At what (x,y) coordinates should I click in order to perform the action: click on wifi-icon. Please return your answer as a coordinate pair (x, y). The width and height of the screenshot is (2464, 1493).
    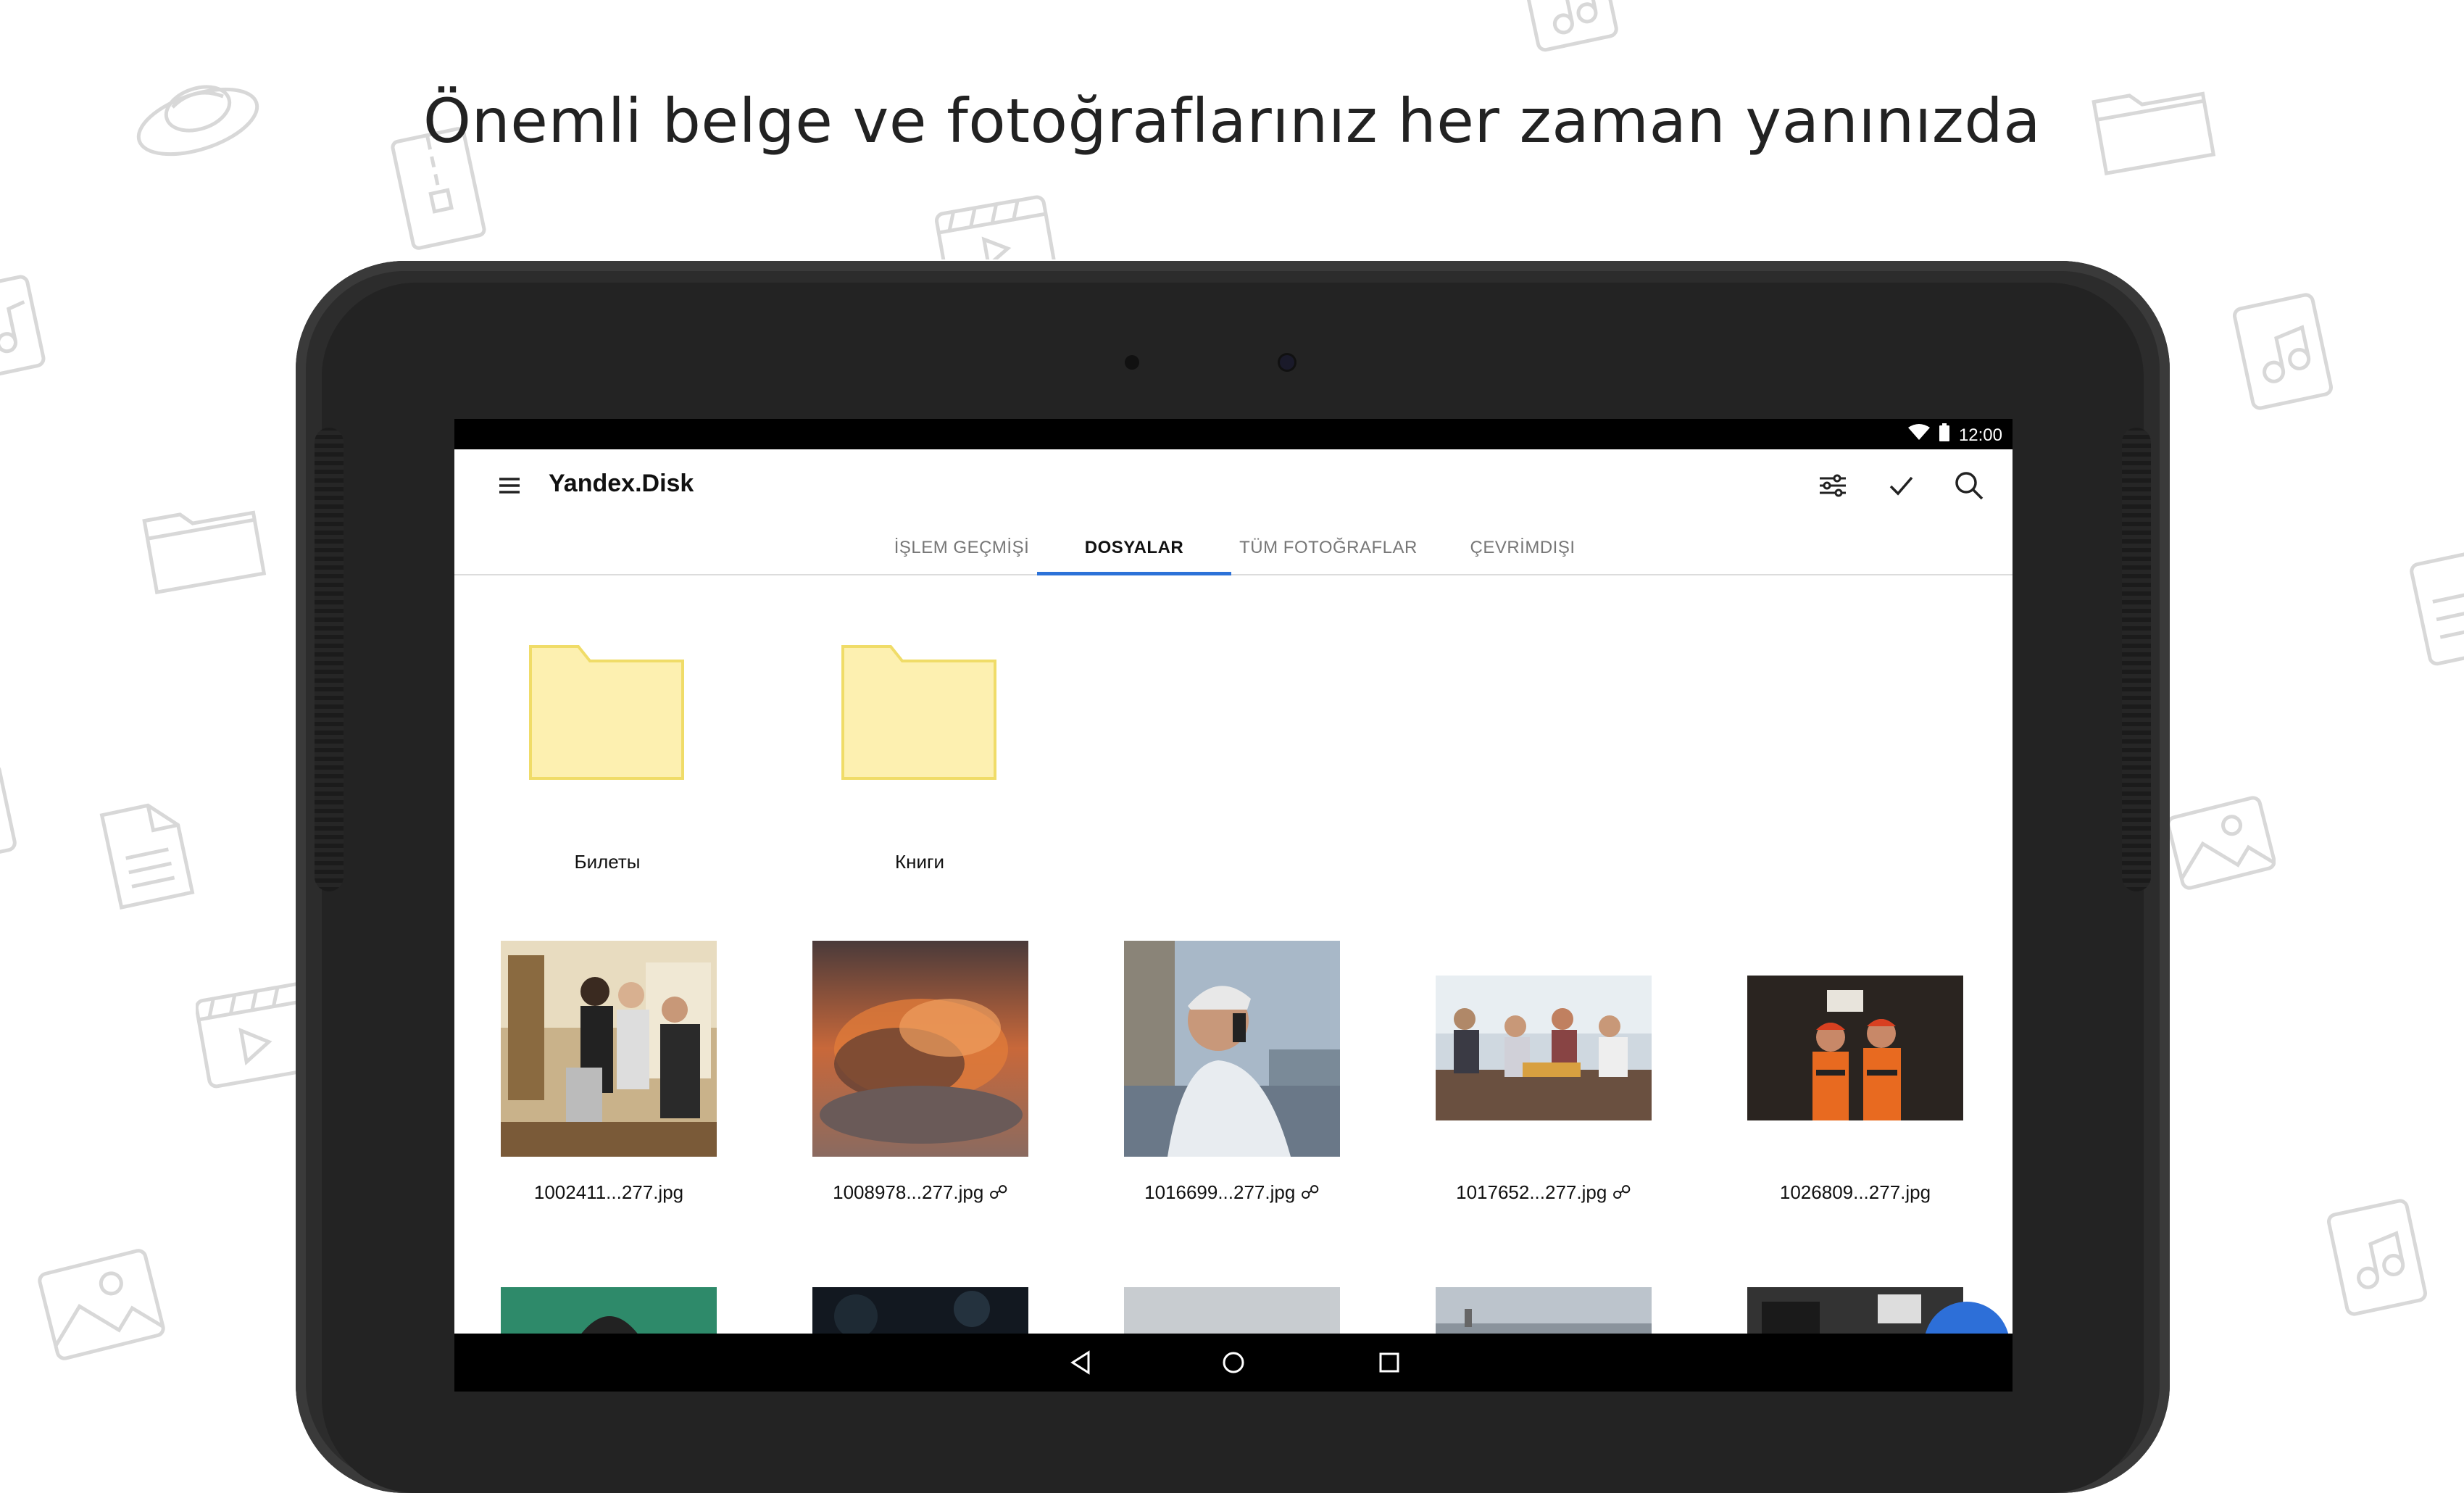
    Looking at the image, I should click on (1918, 435).